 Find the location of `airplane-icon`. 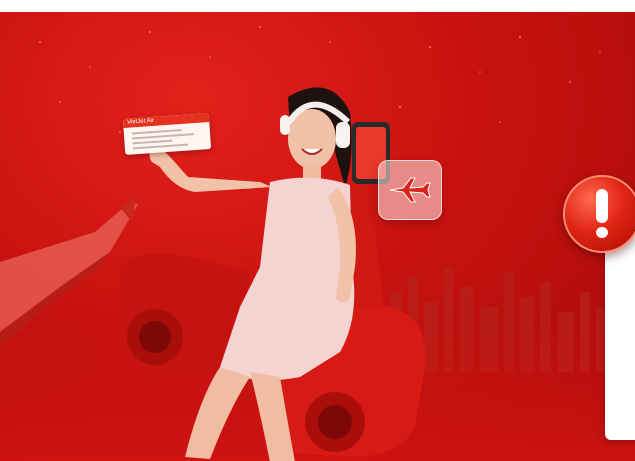

airplane-icon is located at coordinates (410, 190).